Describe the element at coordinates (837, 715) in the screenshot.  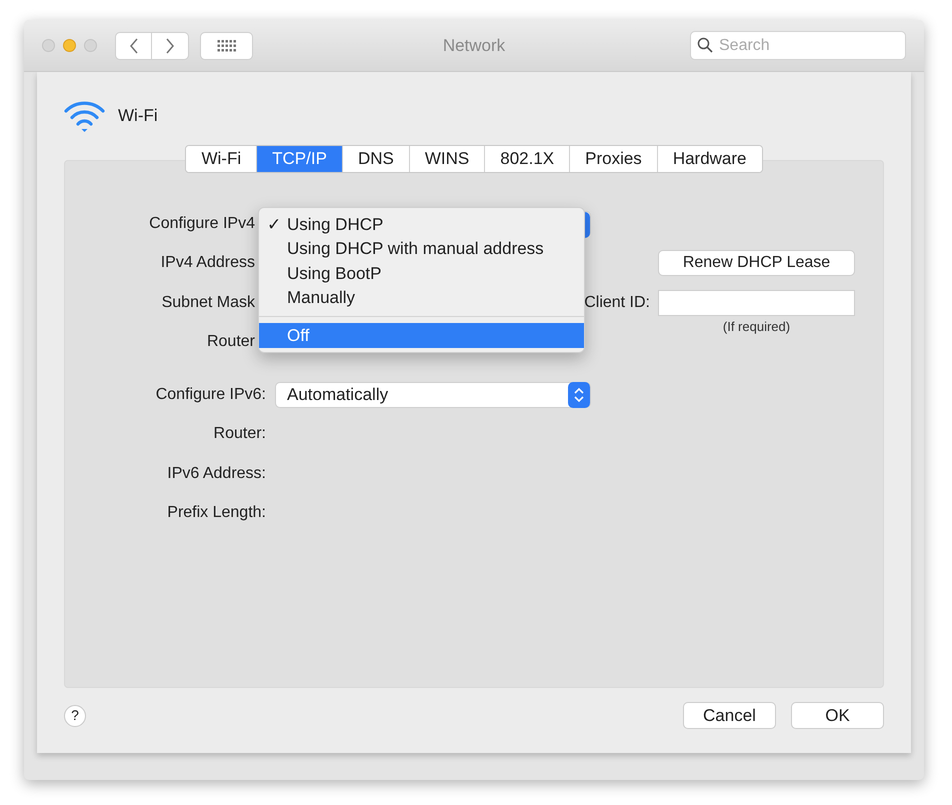
I see `dialog-button: OK` at that location.